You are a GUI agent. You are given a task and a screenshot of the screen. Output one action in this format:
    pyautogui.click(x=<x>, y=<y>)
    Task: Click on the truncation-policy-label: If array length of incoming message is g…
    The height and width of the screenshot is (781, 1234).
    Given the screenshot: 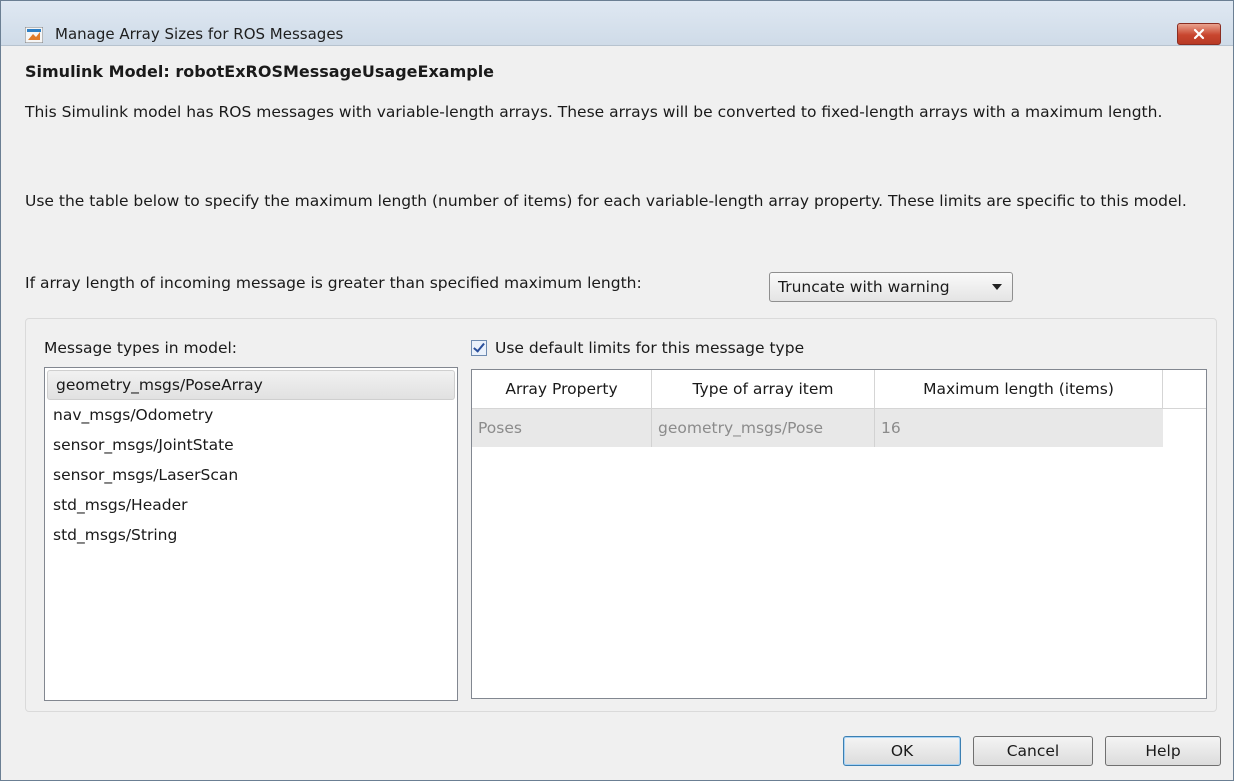 What is the action you would take?
    pyautogui.click(x=333, y=283)
    